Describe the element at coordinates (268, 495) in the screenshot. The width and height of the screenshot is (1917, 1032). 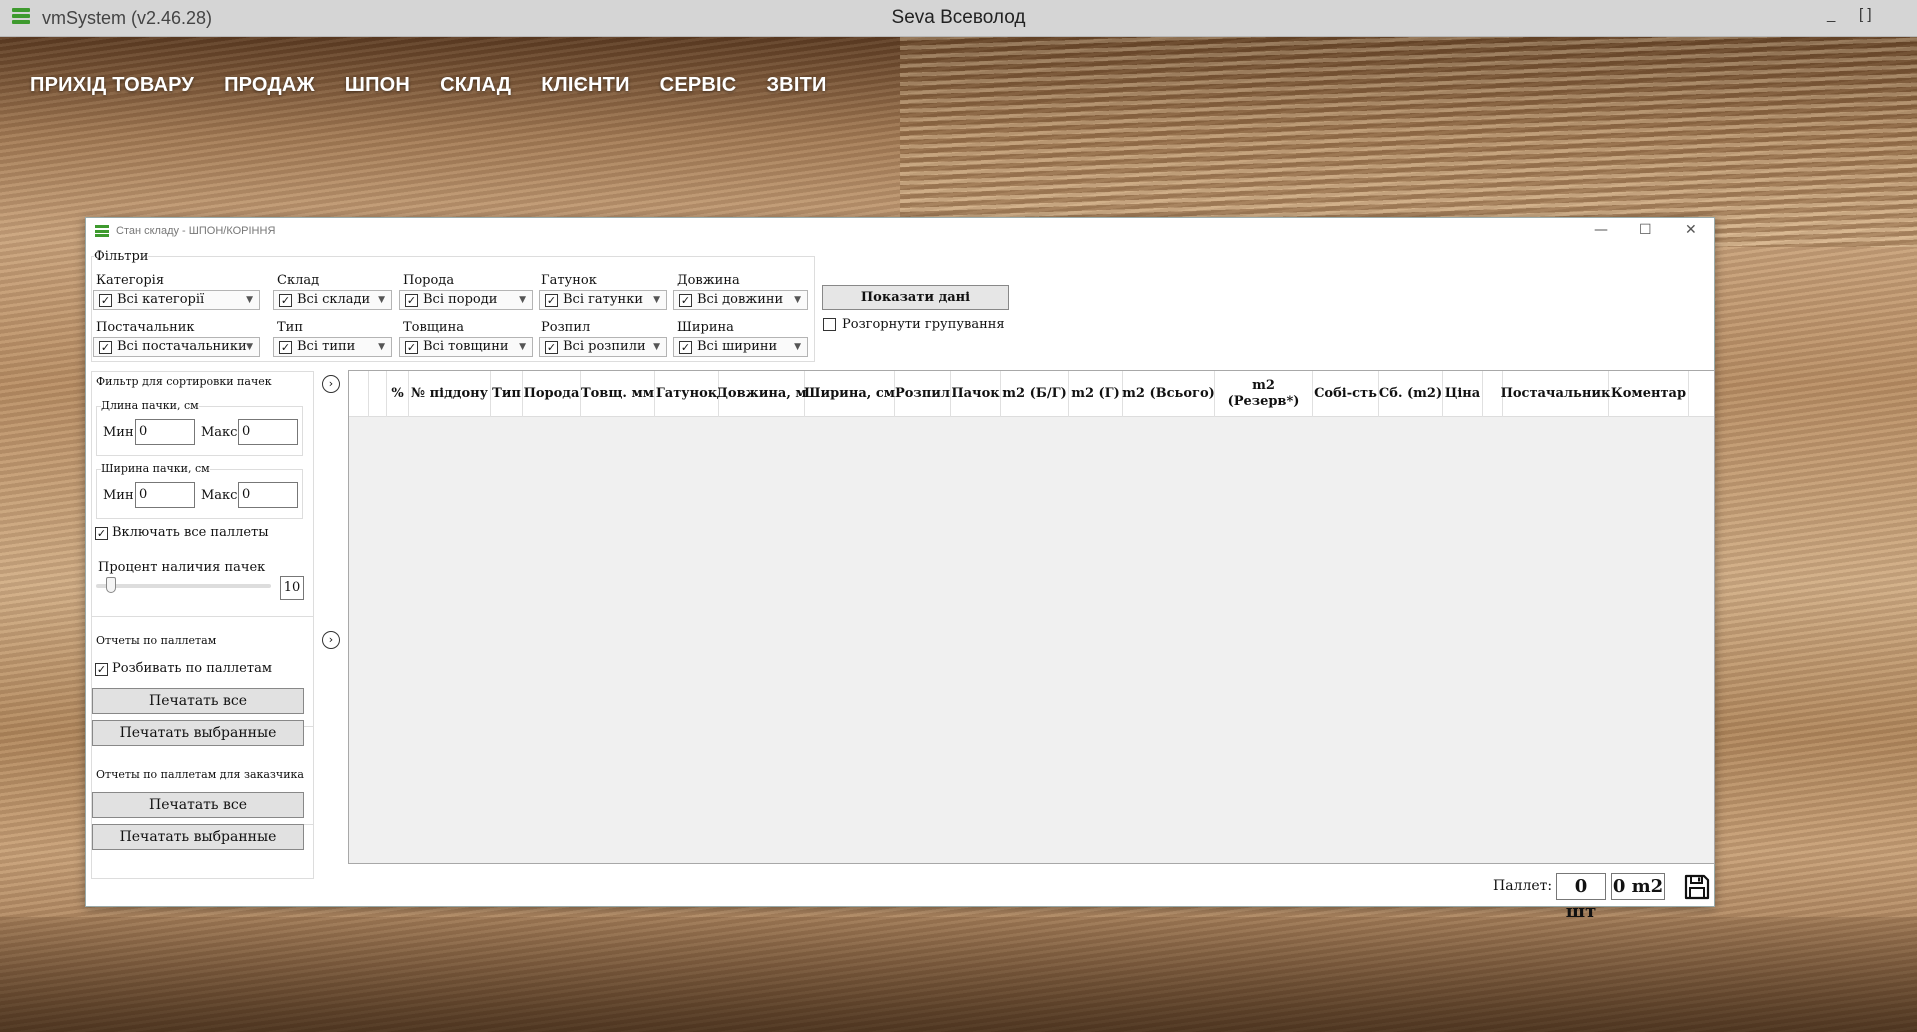
I see `width-max-input: 0` at that location.